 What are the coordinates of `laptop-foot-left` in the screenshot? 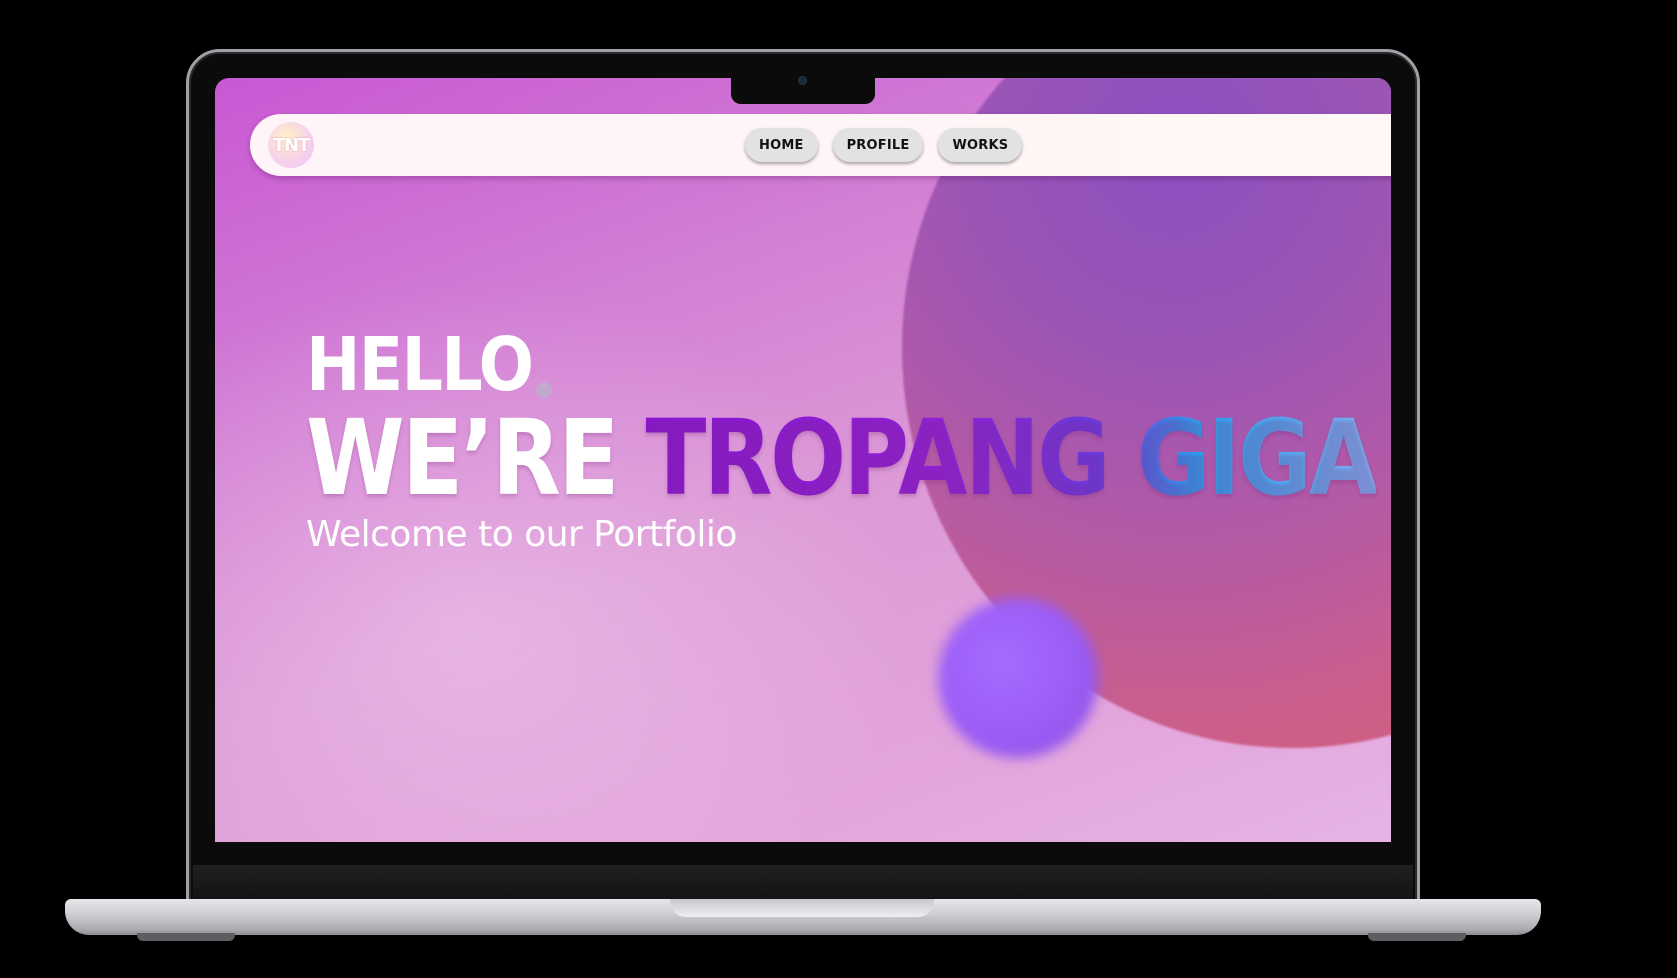 It's located at (186, 937).